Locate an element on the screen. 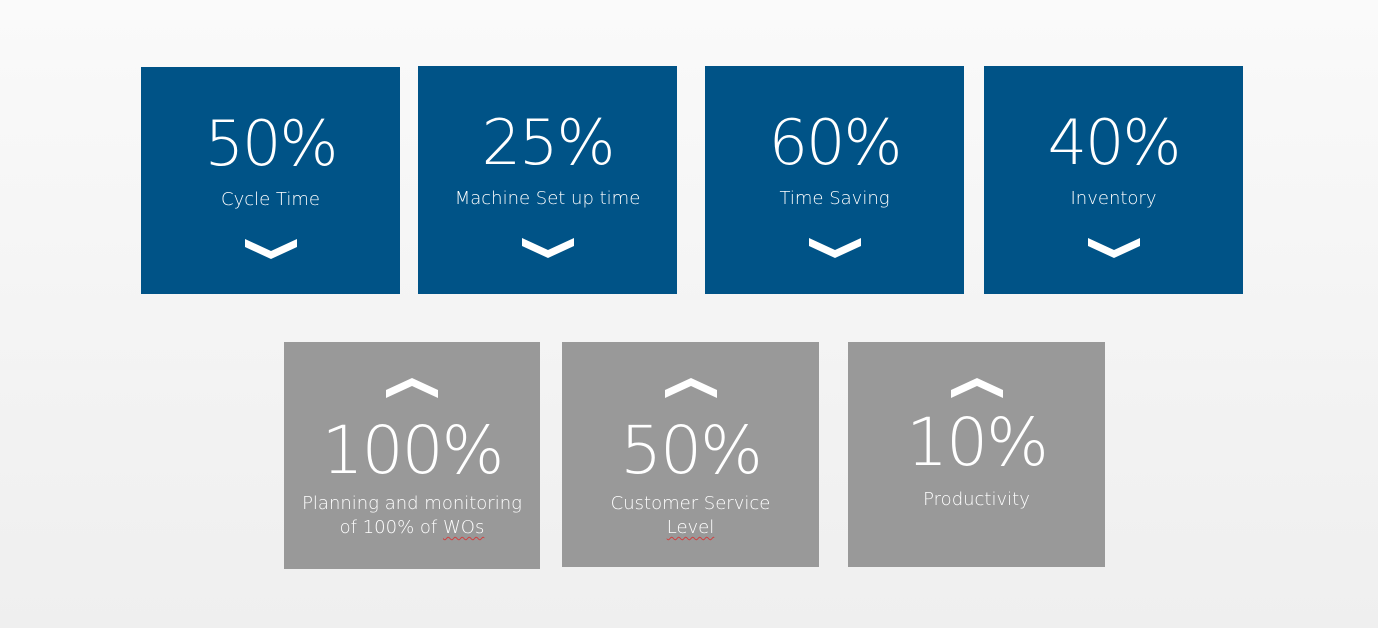 This screenshot has height=628, width=1378. metric-label: Productivity is located at coordinates (976, 500).